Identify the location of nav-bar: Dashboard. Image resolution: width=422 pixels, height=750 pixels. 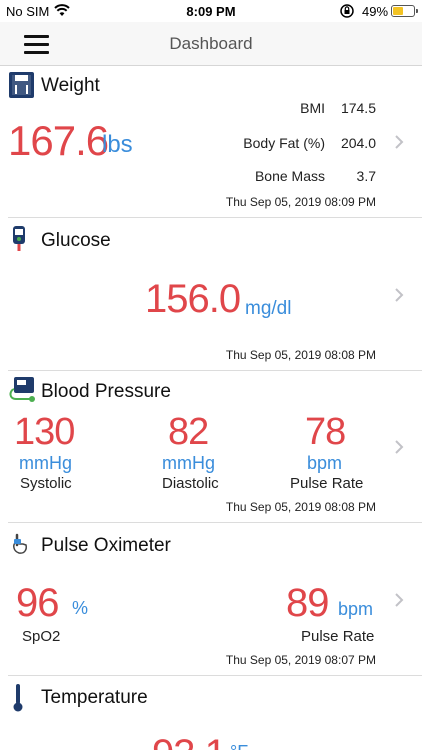
(211, 44).